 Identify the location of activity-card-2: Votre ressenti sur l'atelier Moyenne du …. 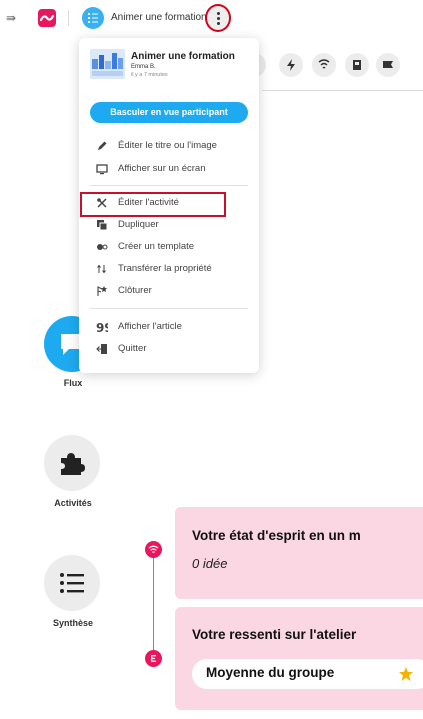
(299, 658).